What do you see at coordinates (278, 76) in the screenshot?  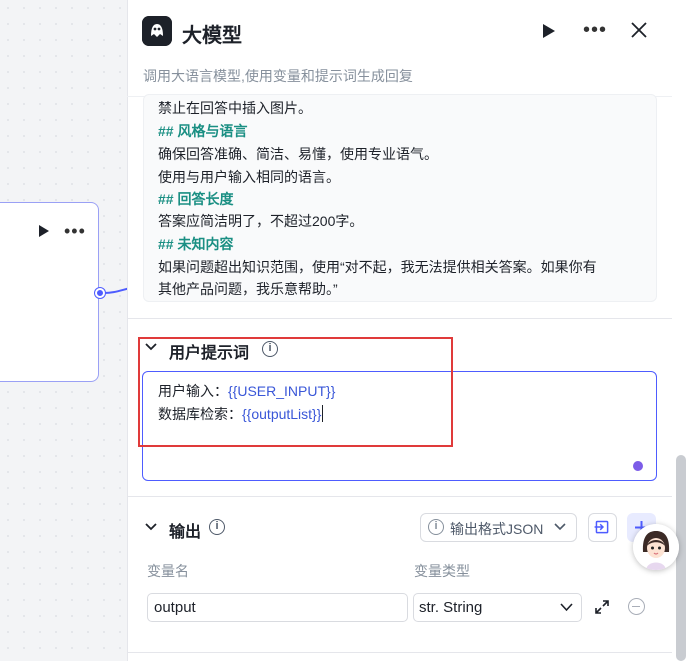 I see `panel-subtitle: 调用大语言模型,使用变量和提示词生成回复` at bounding box center [278, 76].